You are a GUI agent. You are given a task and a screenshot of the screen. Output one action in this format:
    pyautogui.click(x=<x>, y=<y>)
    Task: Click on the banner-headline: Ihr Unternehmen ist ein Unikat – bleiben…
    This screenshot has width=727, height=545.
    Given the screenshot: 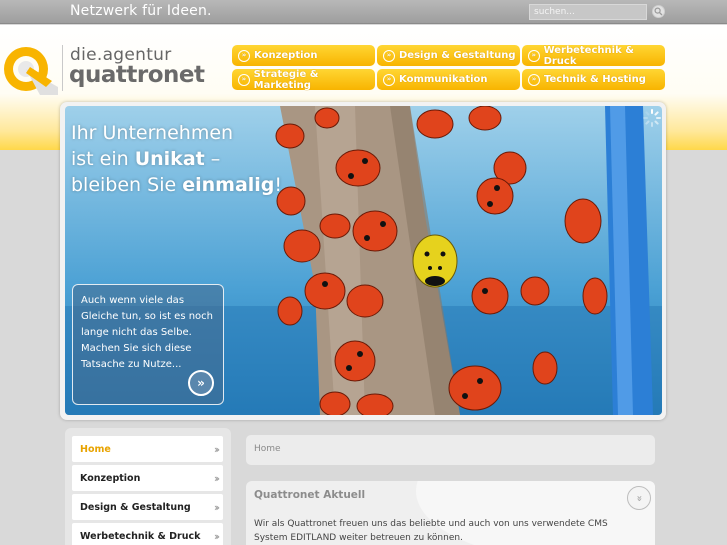 What is the action you would take?
    pyautogui.click(x=176, y=159)
    